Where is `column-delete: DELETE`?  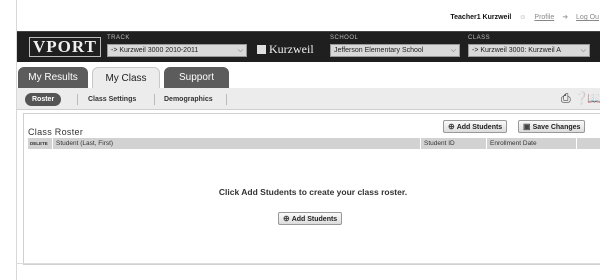 column-delete: DELETE is located at coordinates (39, 143).